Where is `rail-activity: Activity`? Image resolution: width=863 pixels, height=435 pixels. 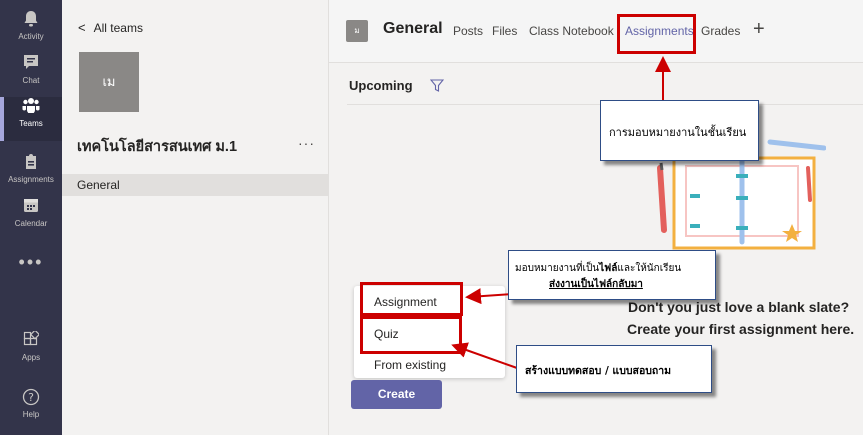 rail-activity: Activity is located at coordinates (31, 32).